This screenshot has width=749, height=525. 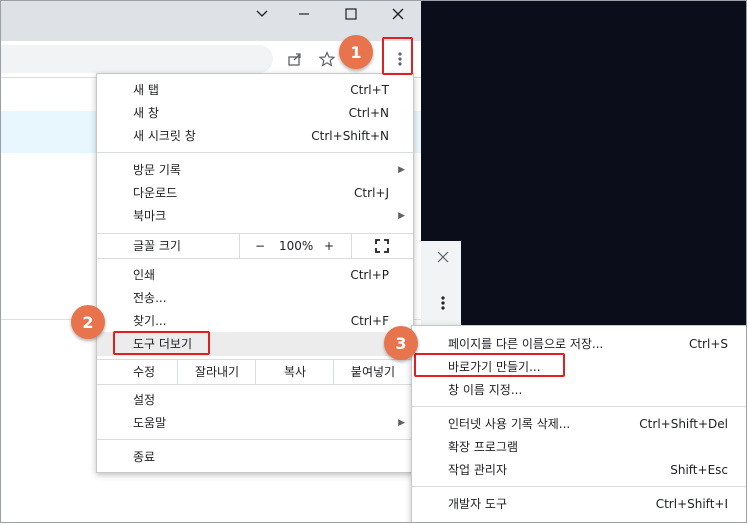 What do you see at coordinates (329, 246) in the screenshot?
I see `zoom-in-button: +` at bounding box center [329, 246].